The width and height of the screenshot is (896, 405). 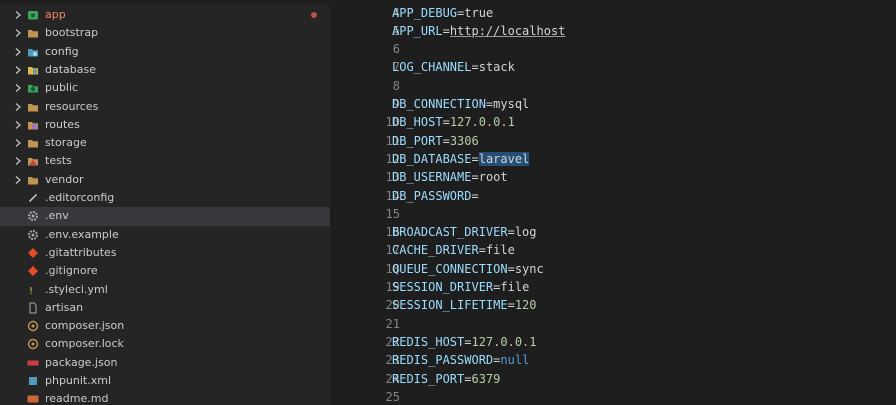 I want to click on env-key: DB_DATABASE, so click(x=432, y=158).